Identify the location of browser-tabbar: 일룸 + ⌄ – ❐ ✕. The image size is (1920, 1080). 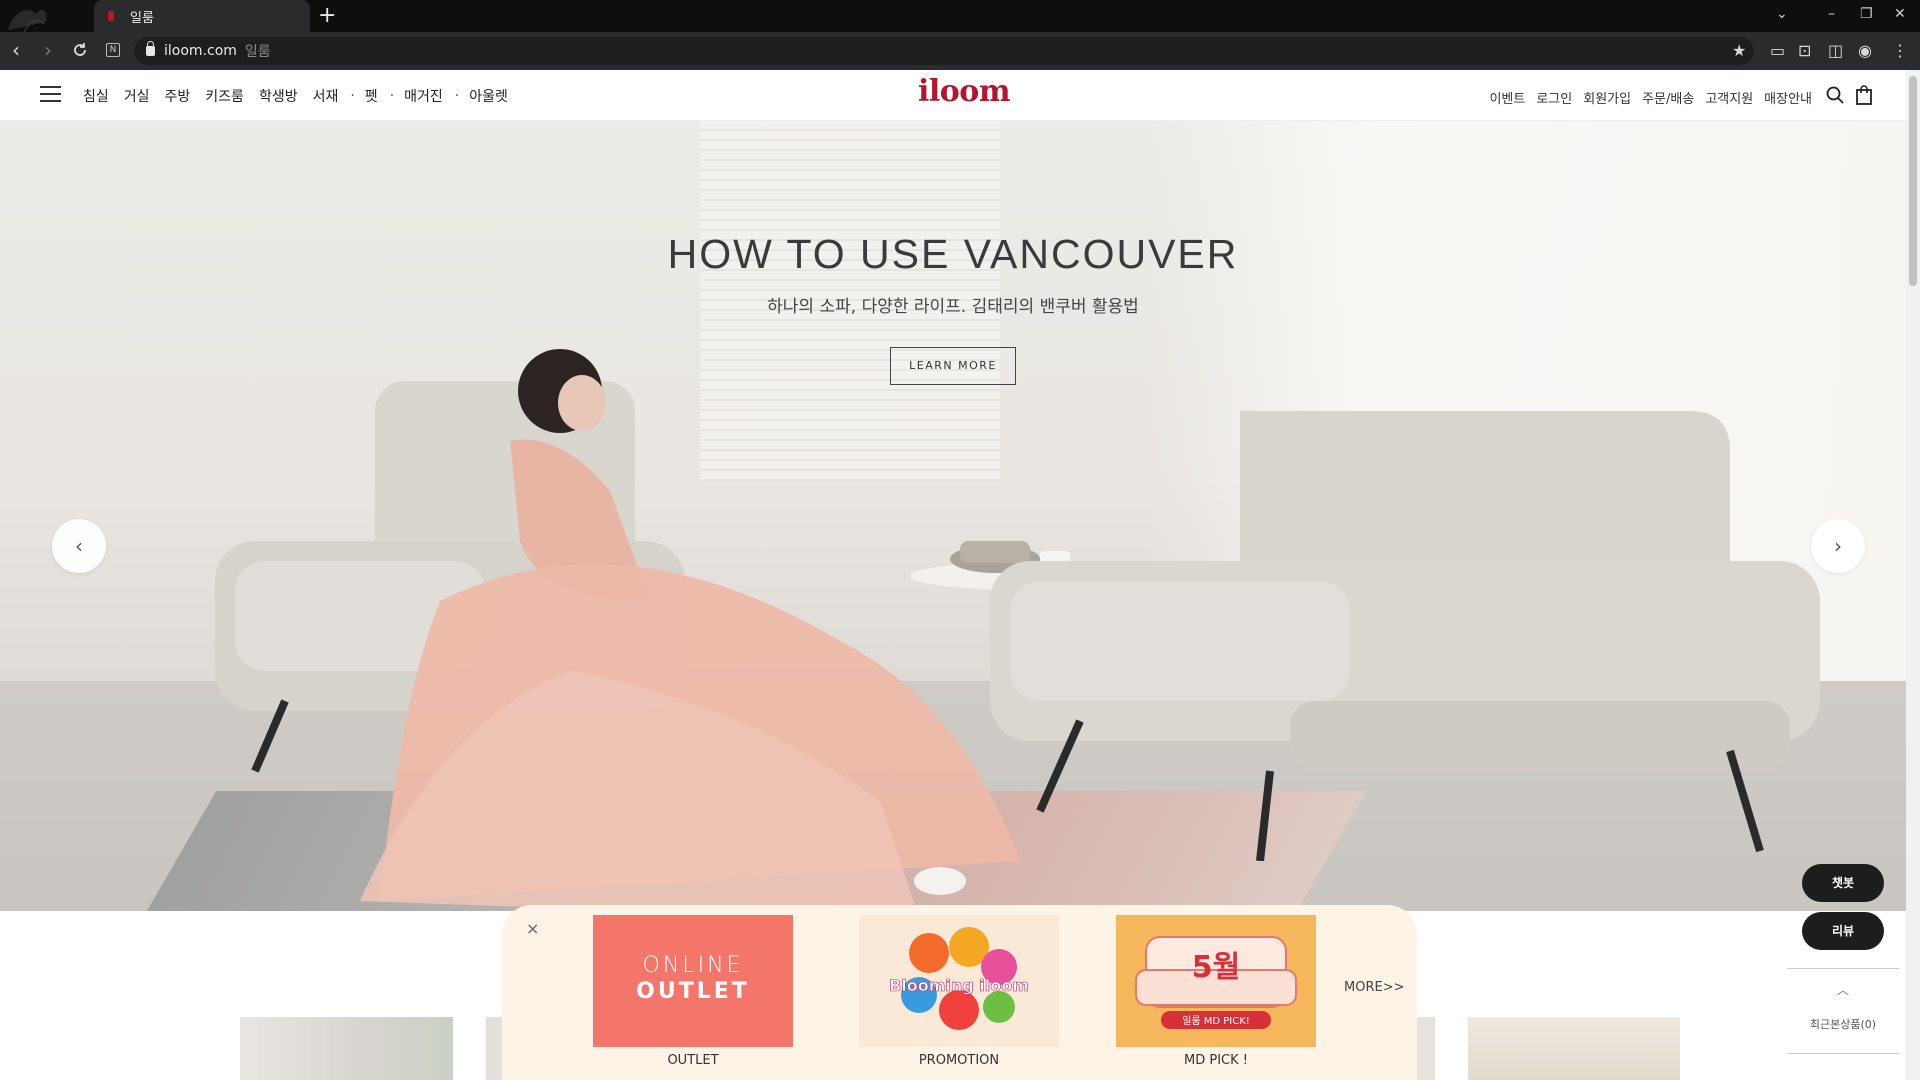
(960, 16).